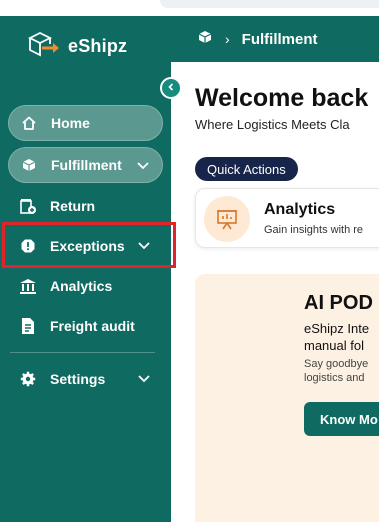 The width and height of the screenshot is (379, 522). I want to click on document-icon, so click(28, 326).